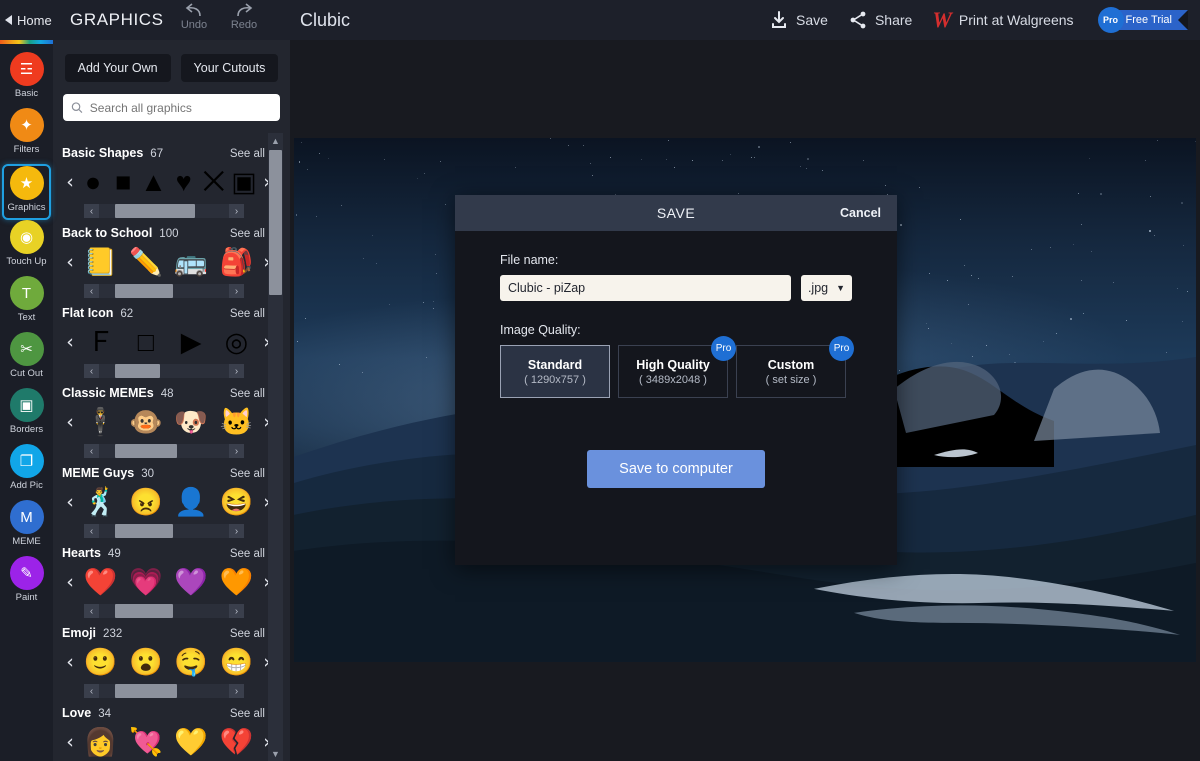 The width and height of the screenshot is (1200, 761). What do you see at coordinates (275, 753) in the screenshot?
I see `scroll-down-arrow-icon: ▼` at bounding box center [275, 753].